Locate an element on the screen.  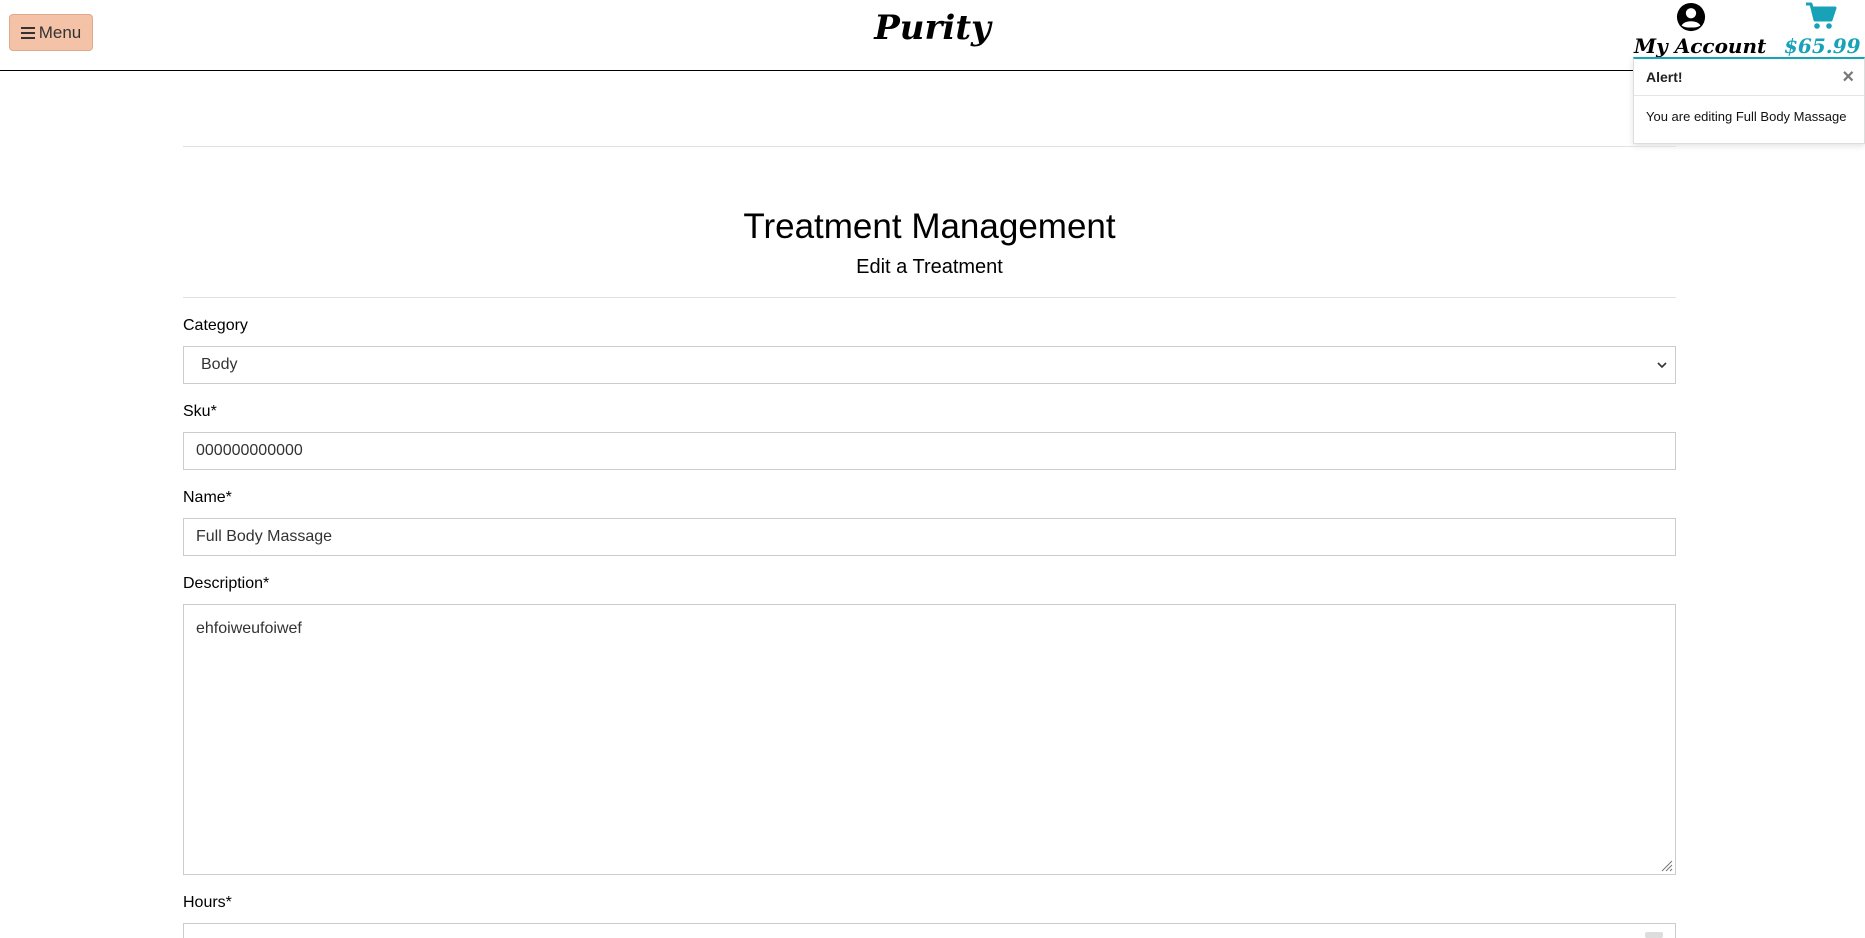
divider-mid is located at coordinates (929, 297).